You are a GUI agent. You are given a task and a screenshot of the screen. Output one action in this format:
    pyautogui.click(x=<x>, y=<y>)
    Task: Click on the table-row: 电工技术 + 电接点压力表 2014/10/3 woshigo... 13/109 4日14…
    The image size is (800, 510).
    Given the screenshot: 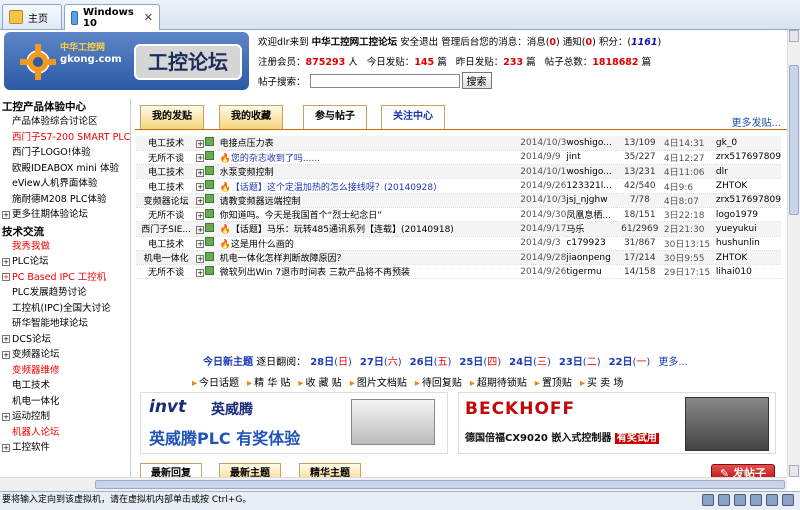 What is the action you would take?
    pyautogui.click(x=458, y=143)
    